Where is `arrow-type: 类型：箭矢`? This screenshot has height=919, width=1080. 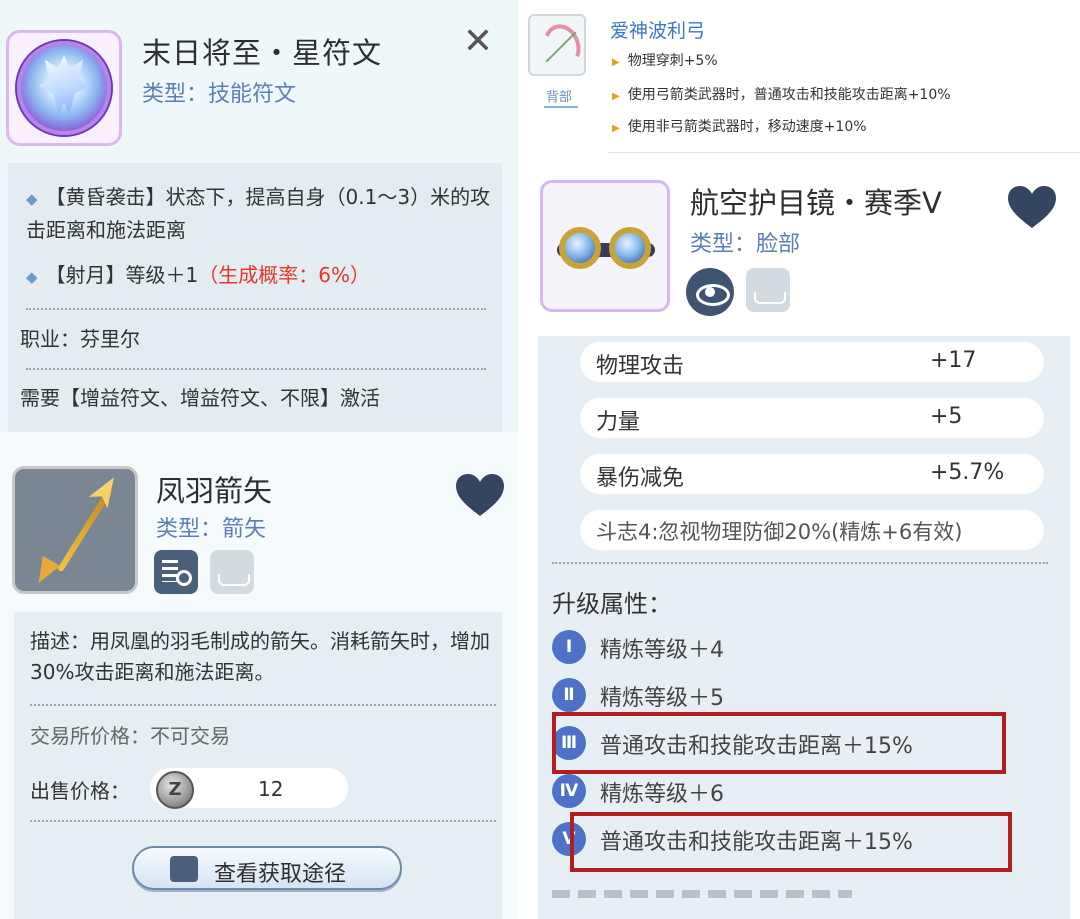
arrow-type: 类型：箭矢 is located at coordinates (211, 529).